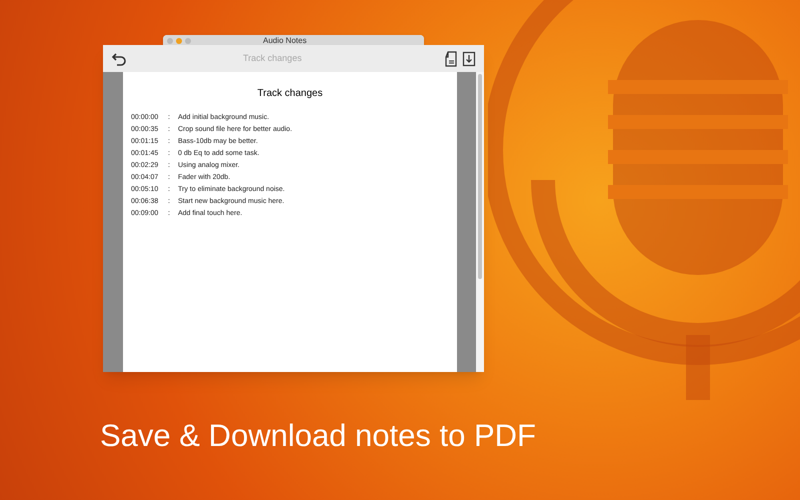 The height and width of the screenshot is (500, 800). I want to click on close-icon, so click(170, 41).